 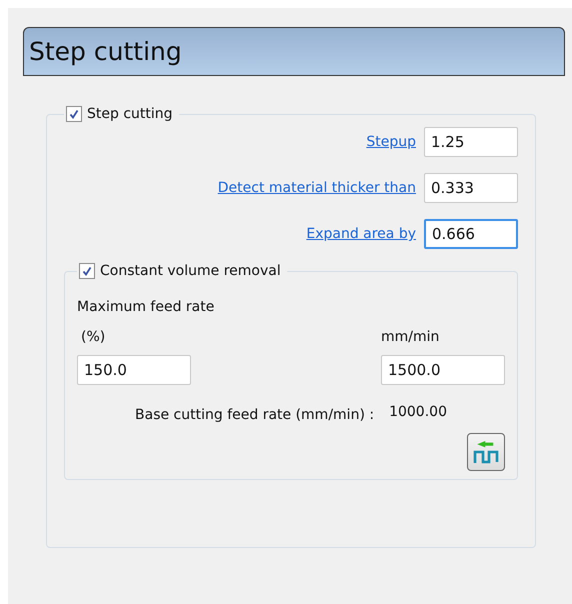 I want to click on unit-label: (%), so click(x=93, y=337).